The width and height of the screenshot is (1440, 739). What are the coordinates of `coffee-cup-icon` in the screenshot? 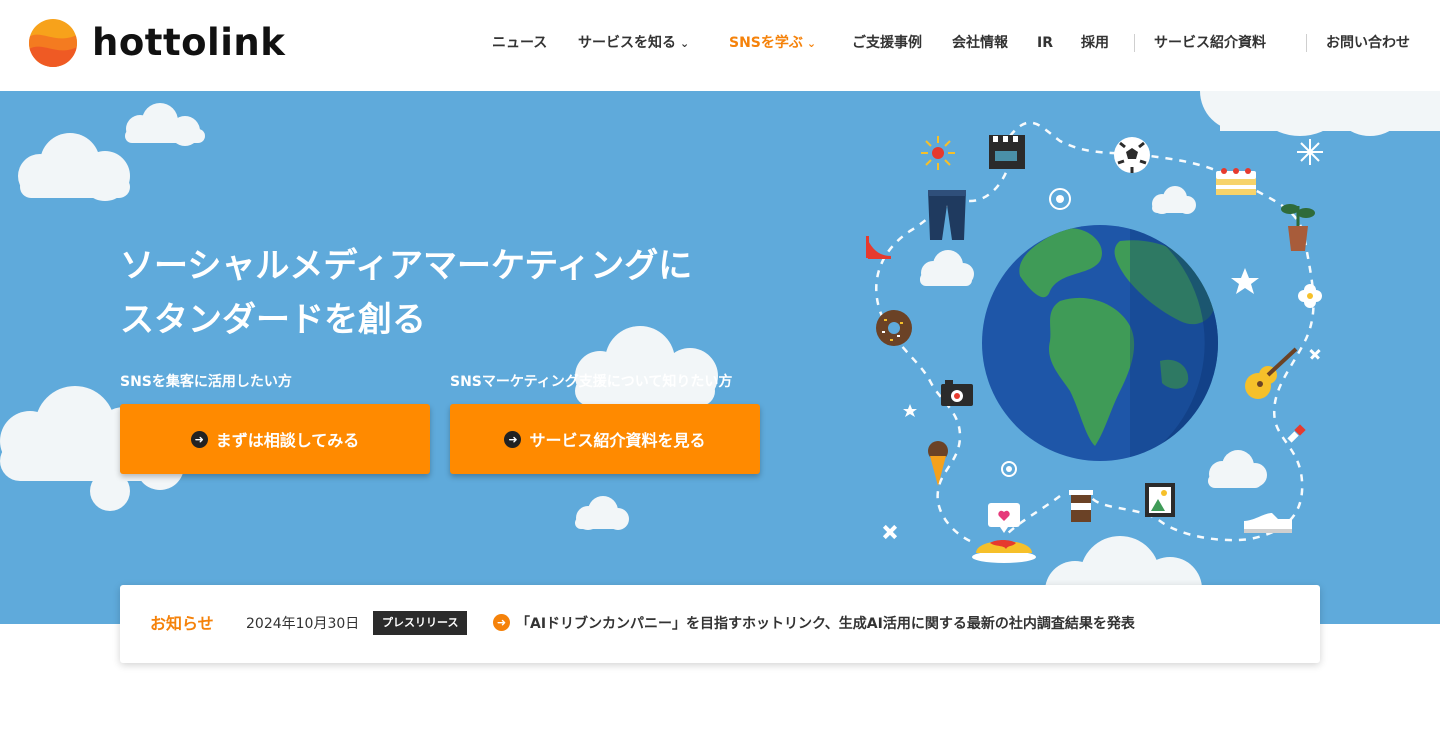 It's located at (1081, 506).